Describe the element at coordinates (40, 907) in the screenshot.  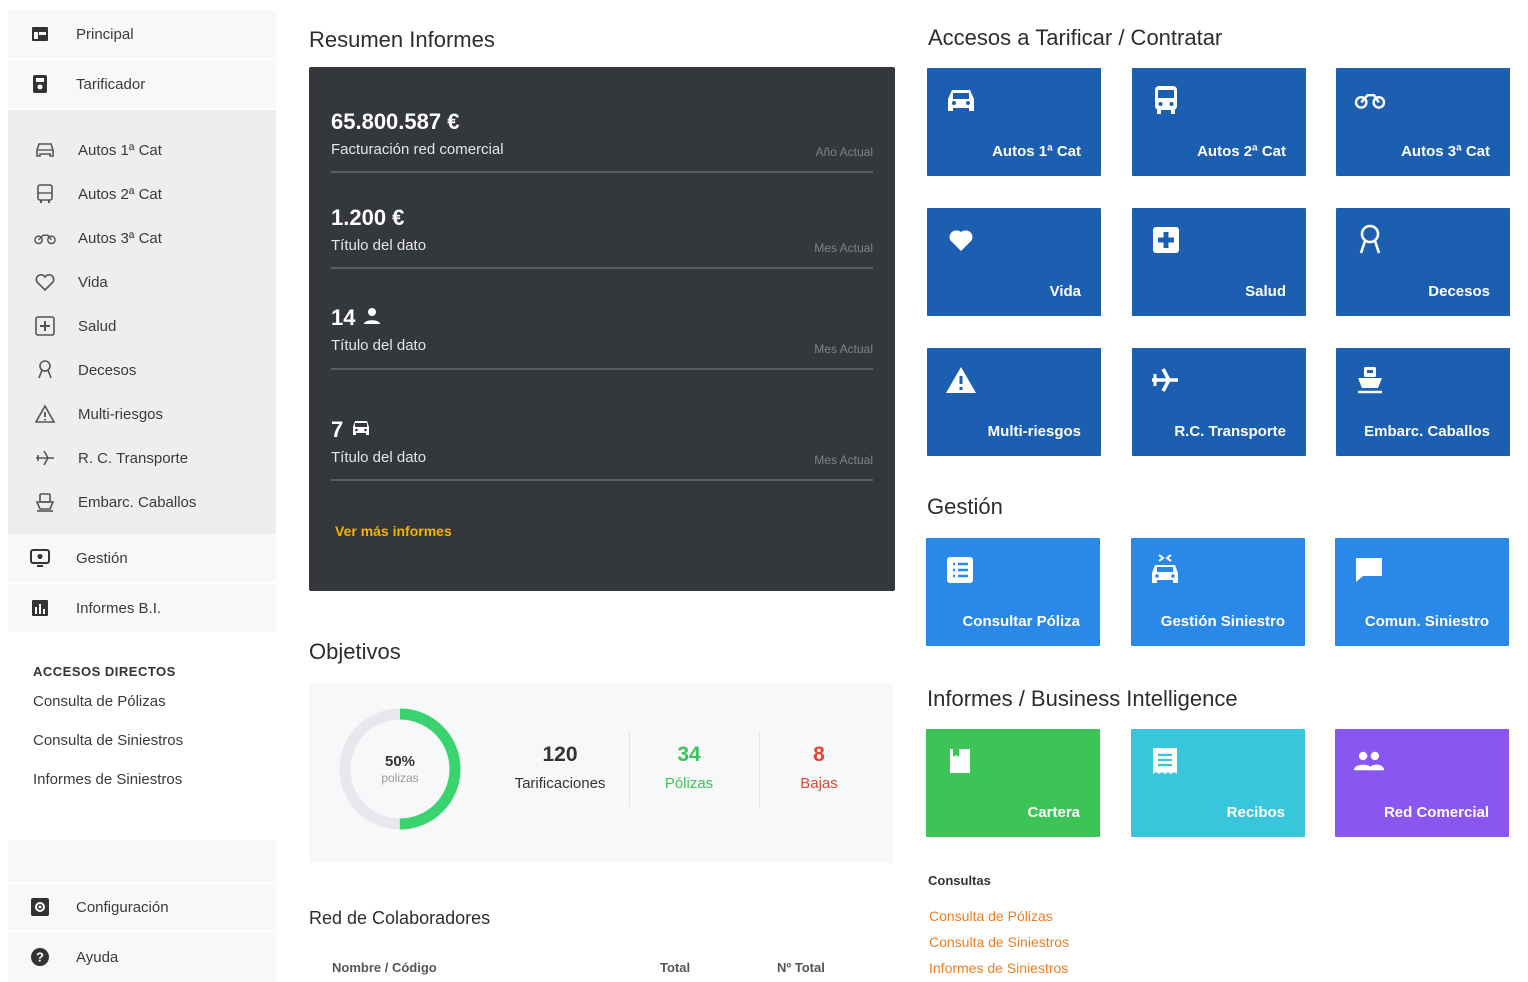
I see `settings-icon` at that location.